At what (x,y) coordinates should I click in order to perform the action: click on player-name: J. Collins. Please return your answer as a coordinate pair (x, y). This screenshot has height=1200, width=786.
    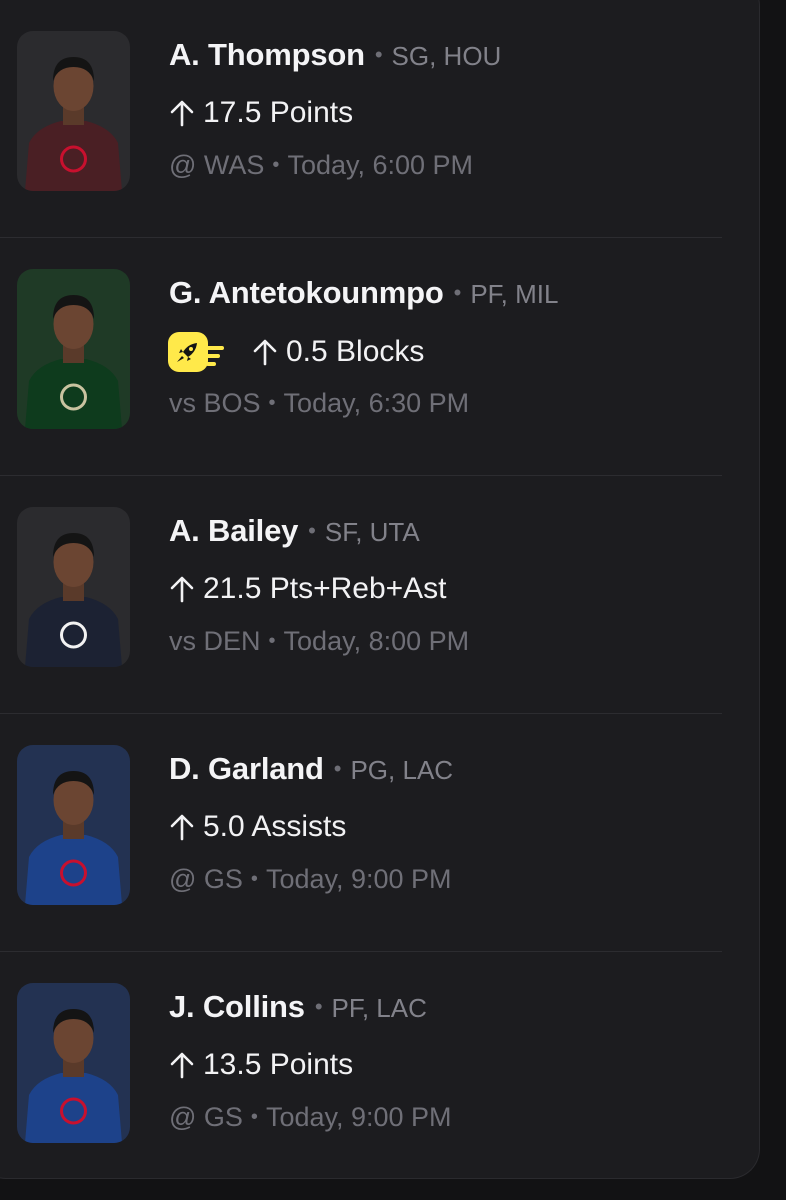
    Looking at the image, I should click on (237, 1006).